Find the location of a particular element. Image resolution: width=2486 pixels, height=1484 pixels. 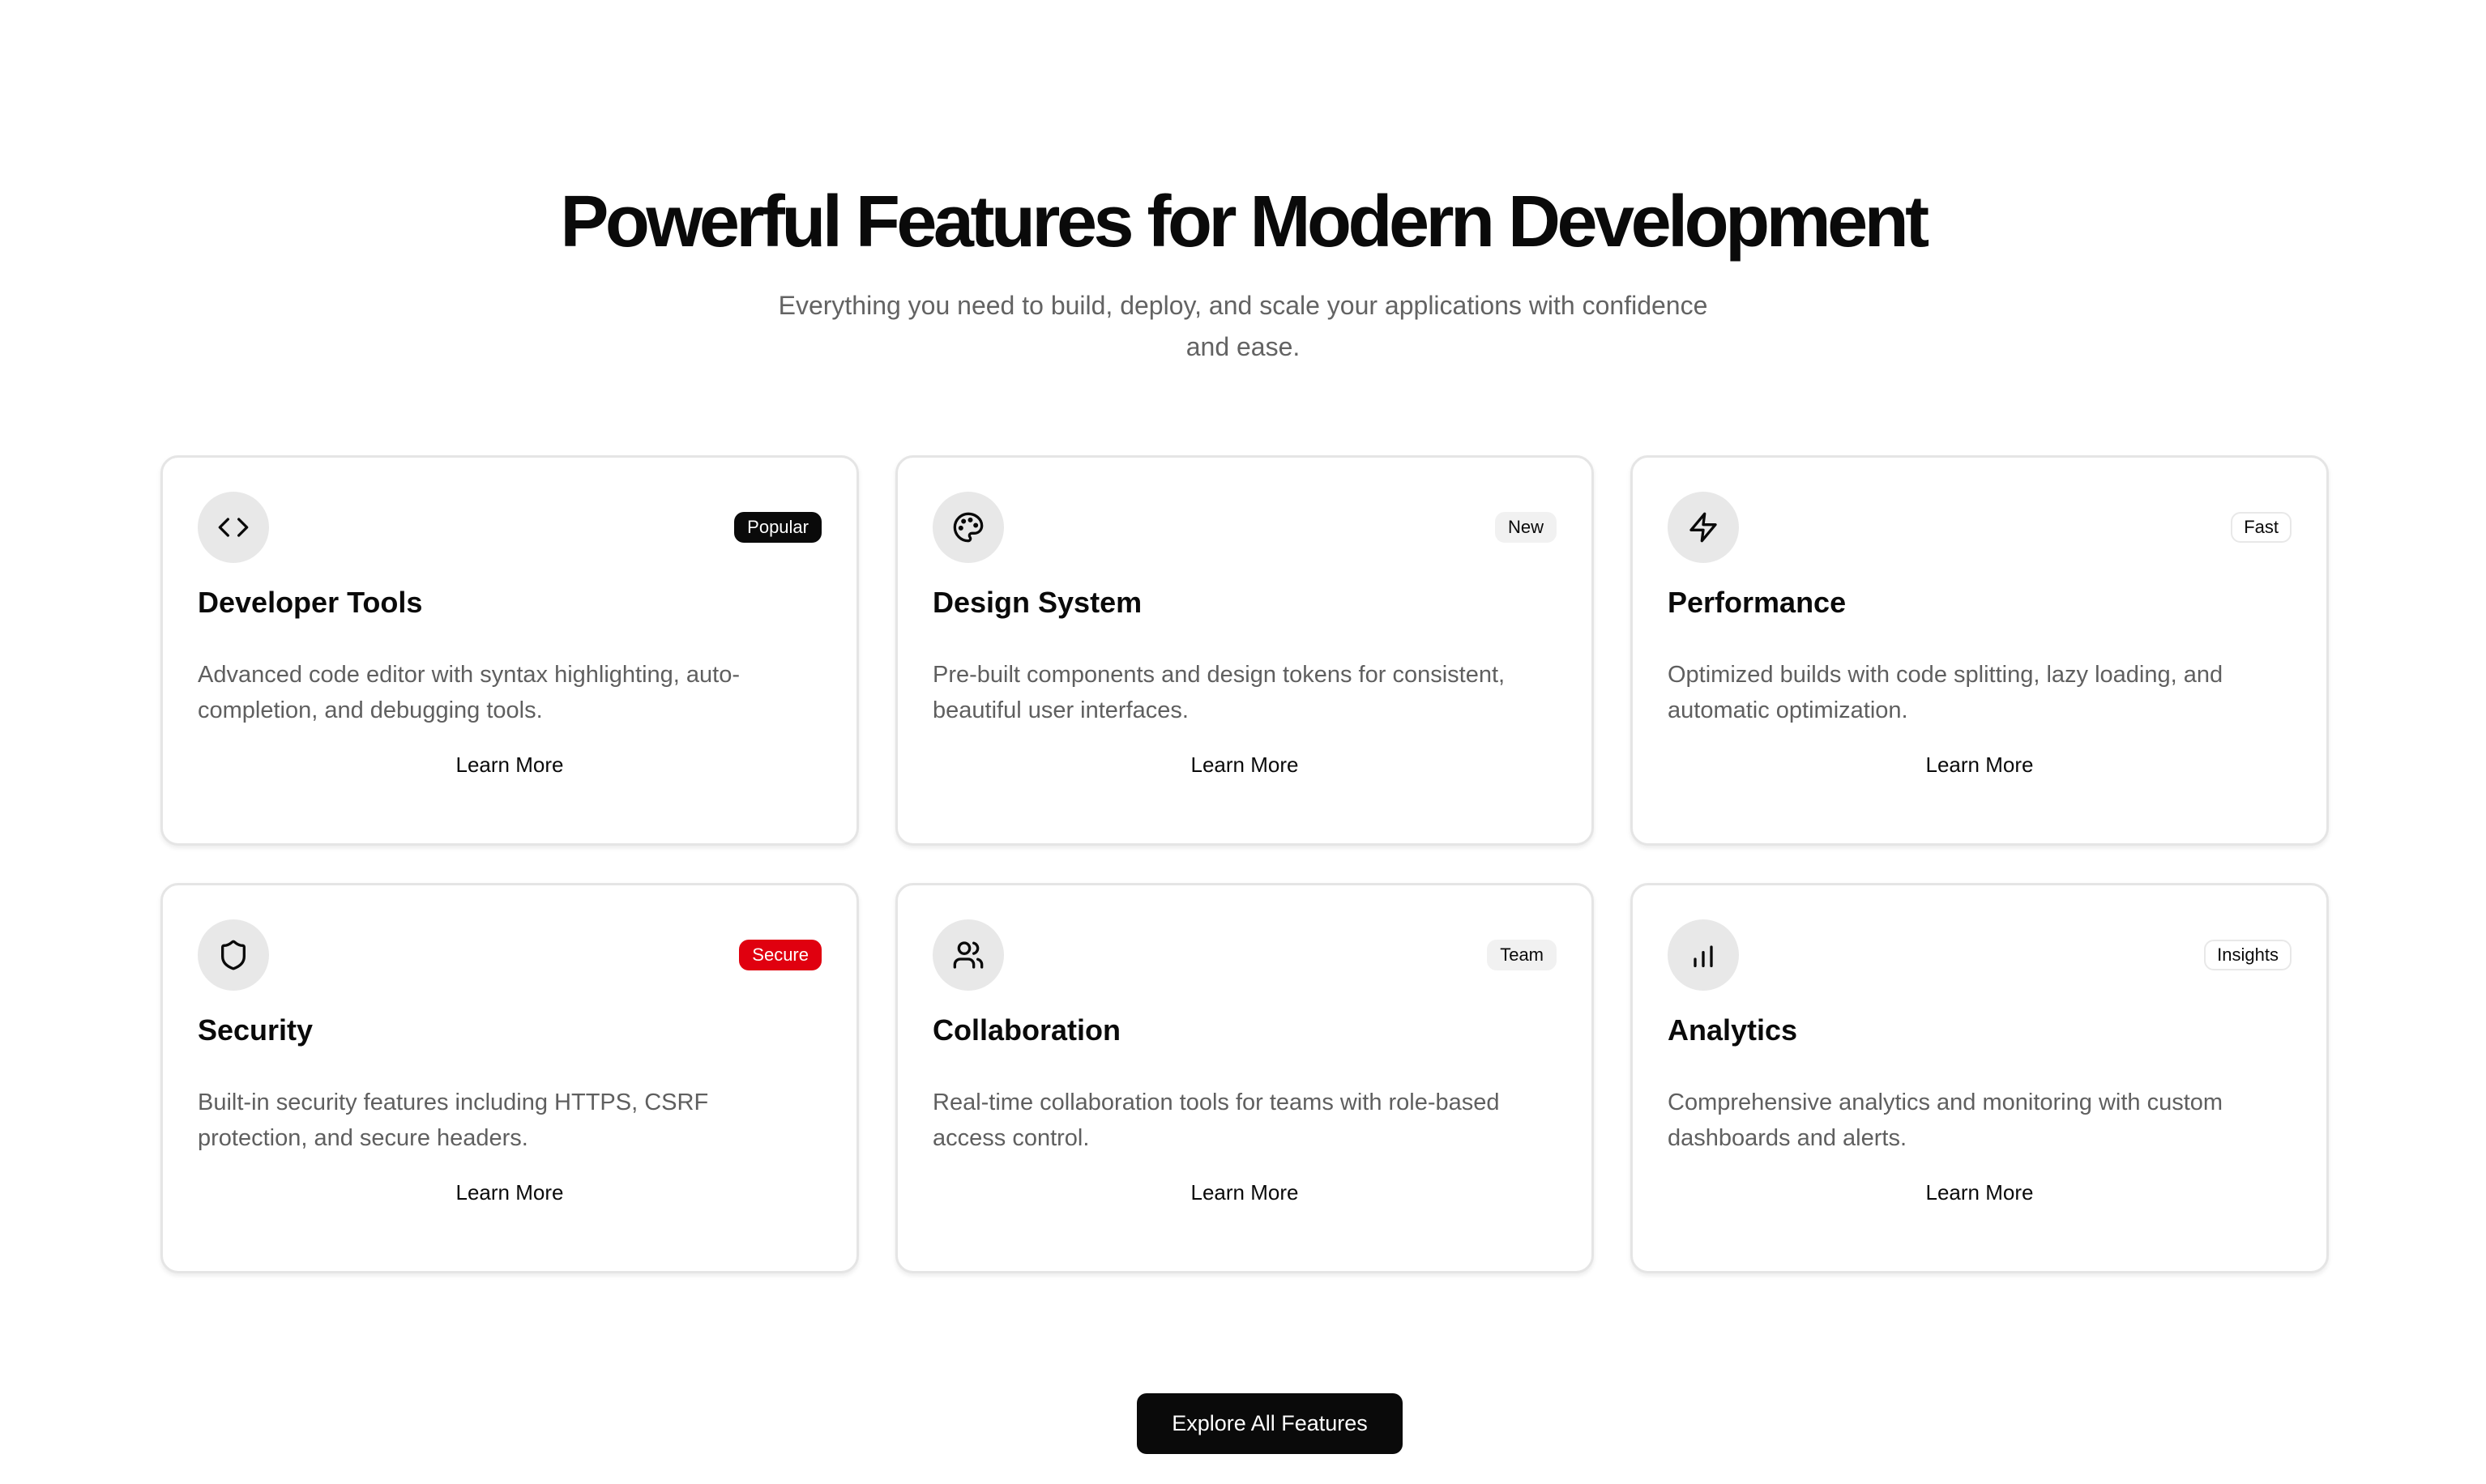

badge-fast: Fast is located at coordinates (2261, 527).